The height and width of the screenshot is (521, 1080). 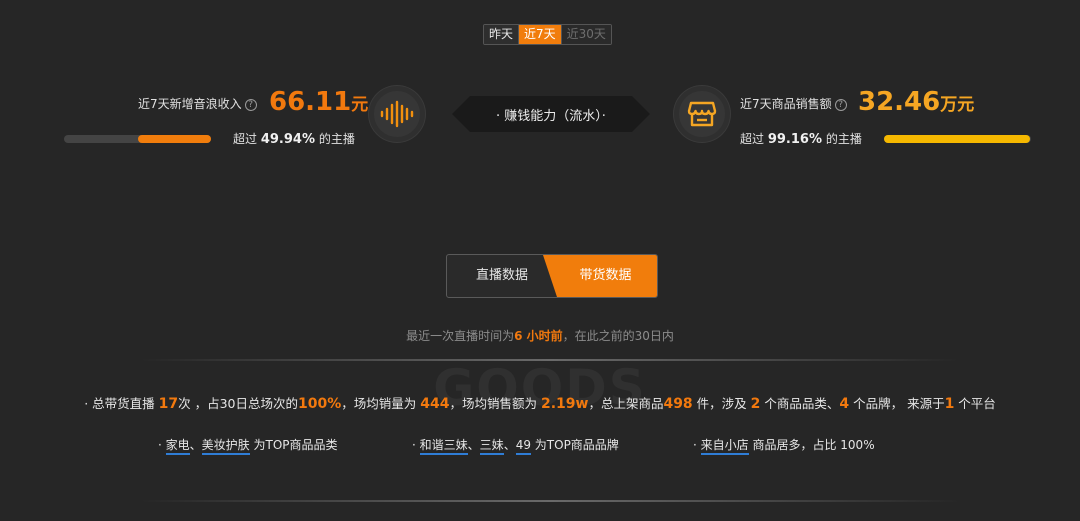 What do you see at coordinates (618, 336) in the screenshot?
I see `notice-suffix: ，在此之前的30日内` at bounding box center [618, 336].